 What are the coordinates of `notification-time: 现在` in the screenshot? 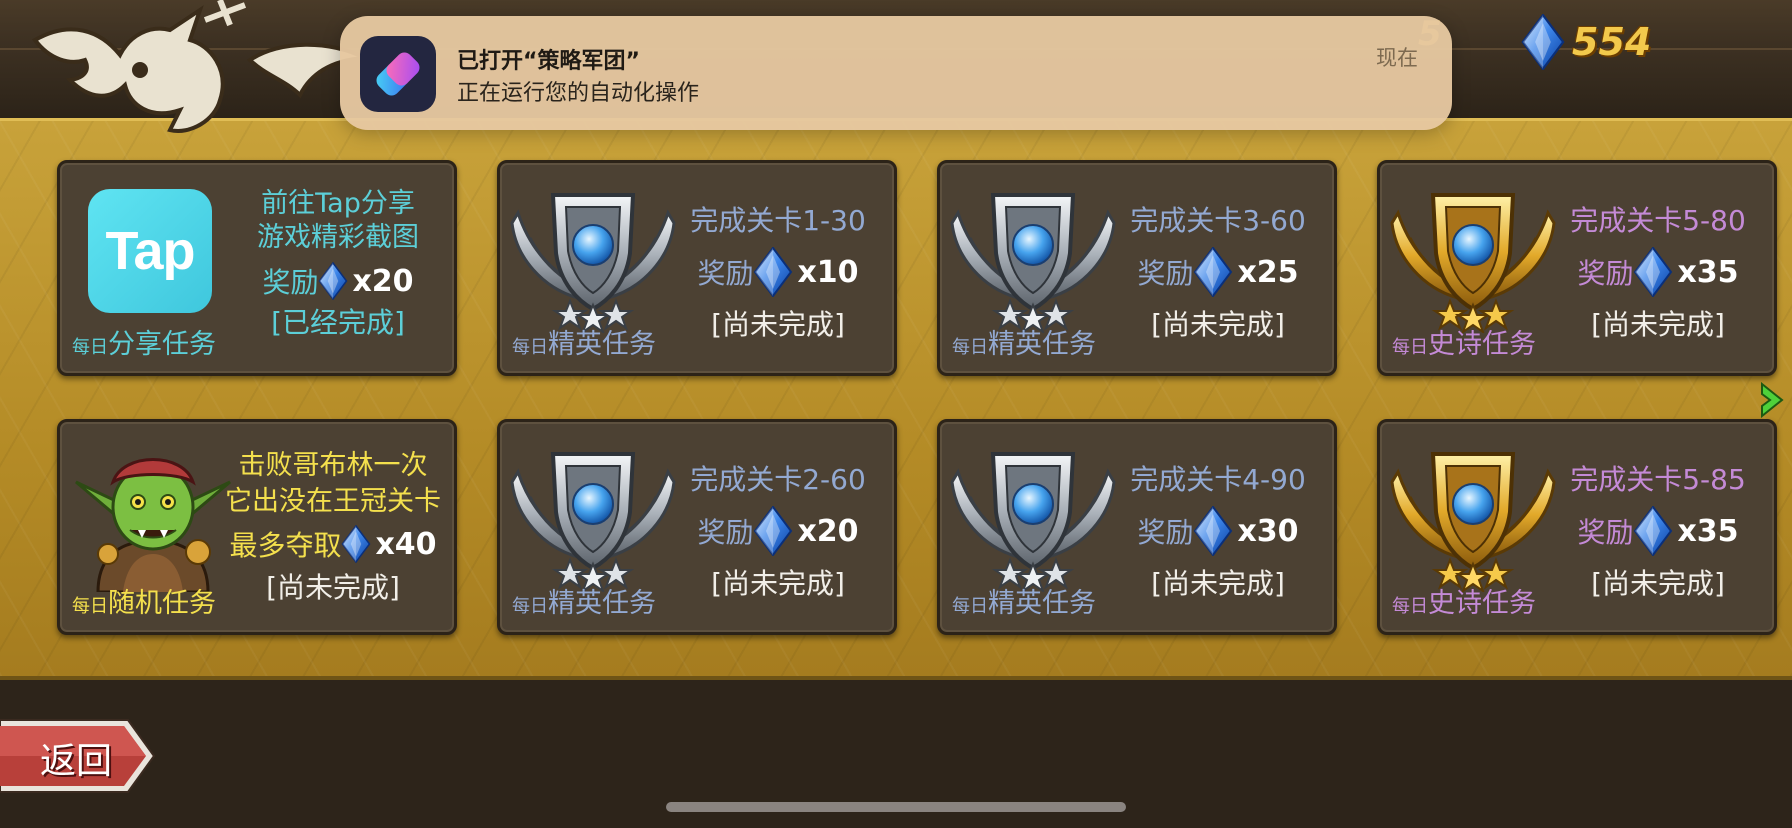 It's located at (1397, 58).